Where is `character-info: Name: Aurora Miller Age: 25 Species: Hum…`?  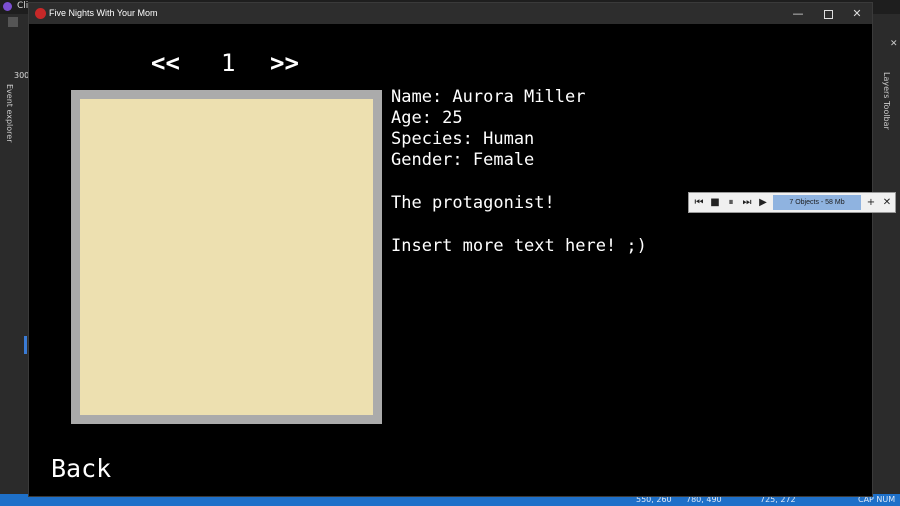 character-info: Name: Aurora Miller Age: 25 Species: Hum… is located at coordinates (519, 172).